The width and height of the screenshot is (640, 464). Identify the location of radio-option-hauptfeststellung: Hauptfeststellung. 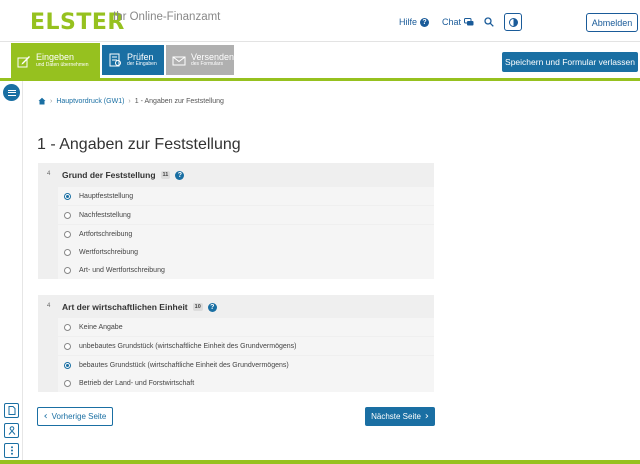
(246, 196).